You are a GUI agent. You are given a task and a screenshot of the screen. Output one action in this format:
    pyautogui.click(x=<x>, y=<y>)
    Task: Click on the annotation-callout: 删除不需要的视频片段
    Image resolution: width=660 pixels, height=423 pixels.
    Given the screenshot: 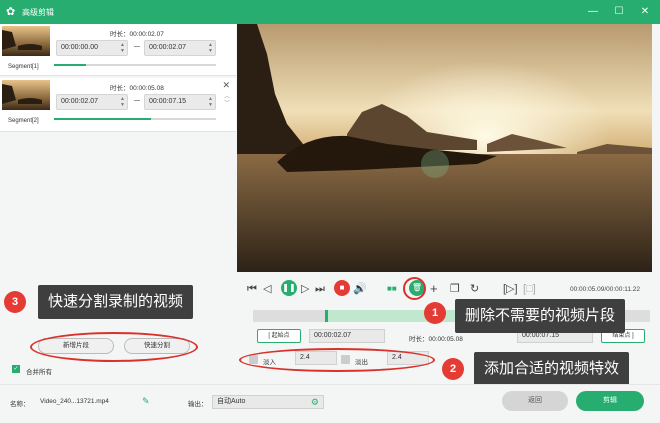 What is the action you would take?
    pyautogui.click(x=540, y=316)
    